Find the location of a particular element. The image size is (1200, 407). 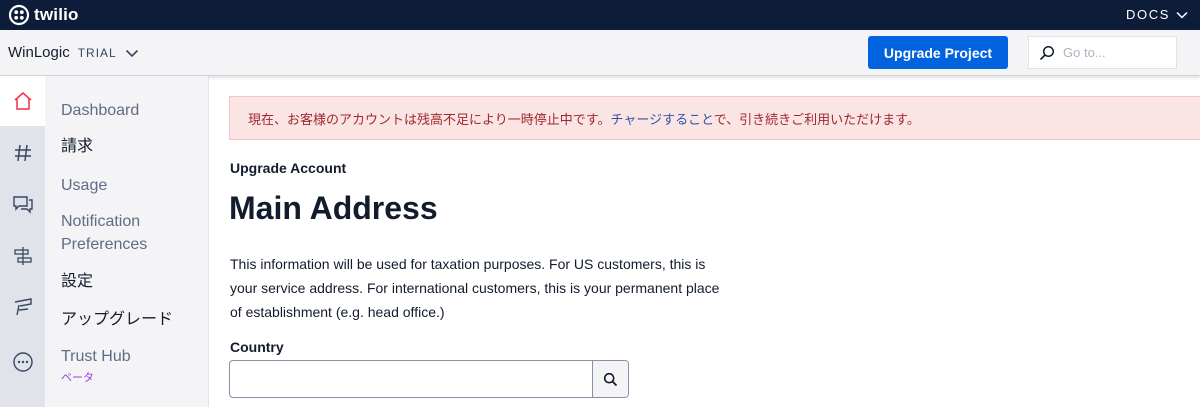

top-bar: twilio DOCS is located at coordinates (600, 15).